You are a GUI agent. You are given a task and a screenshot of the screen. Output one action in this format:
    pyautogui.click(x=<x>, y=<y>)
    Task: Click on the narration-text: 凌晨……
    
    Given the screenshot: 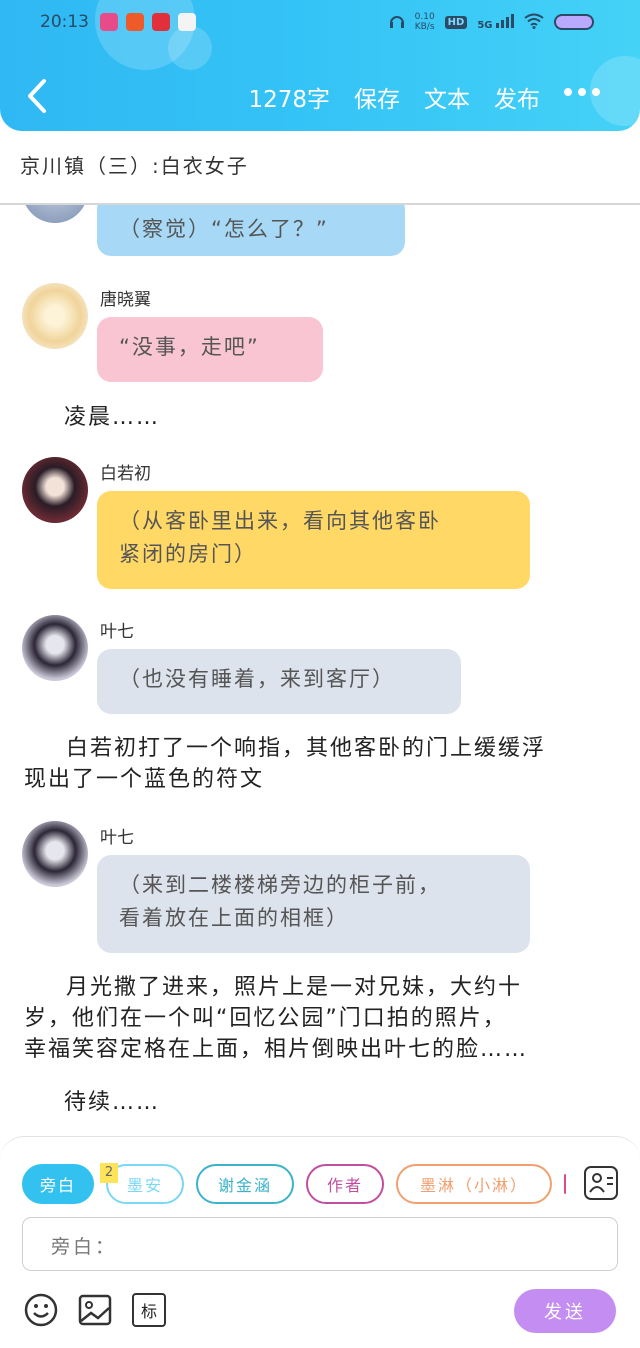 What is the action you would take?
    pyautogui.click(x=112, y=417)
    